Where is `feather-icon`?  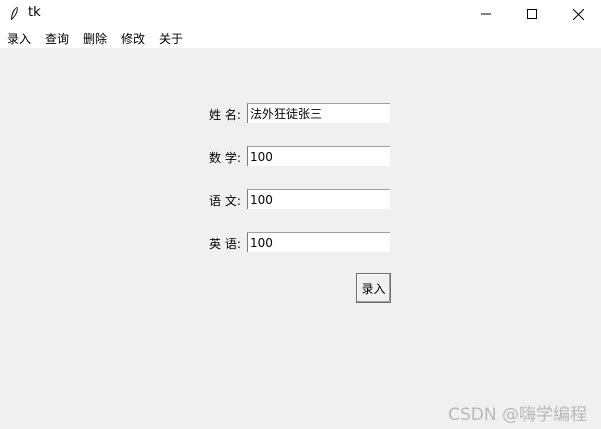 feather-icon is located at coordinates (14, 13).